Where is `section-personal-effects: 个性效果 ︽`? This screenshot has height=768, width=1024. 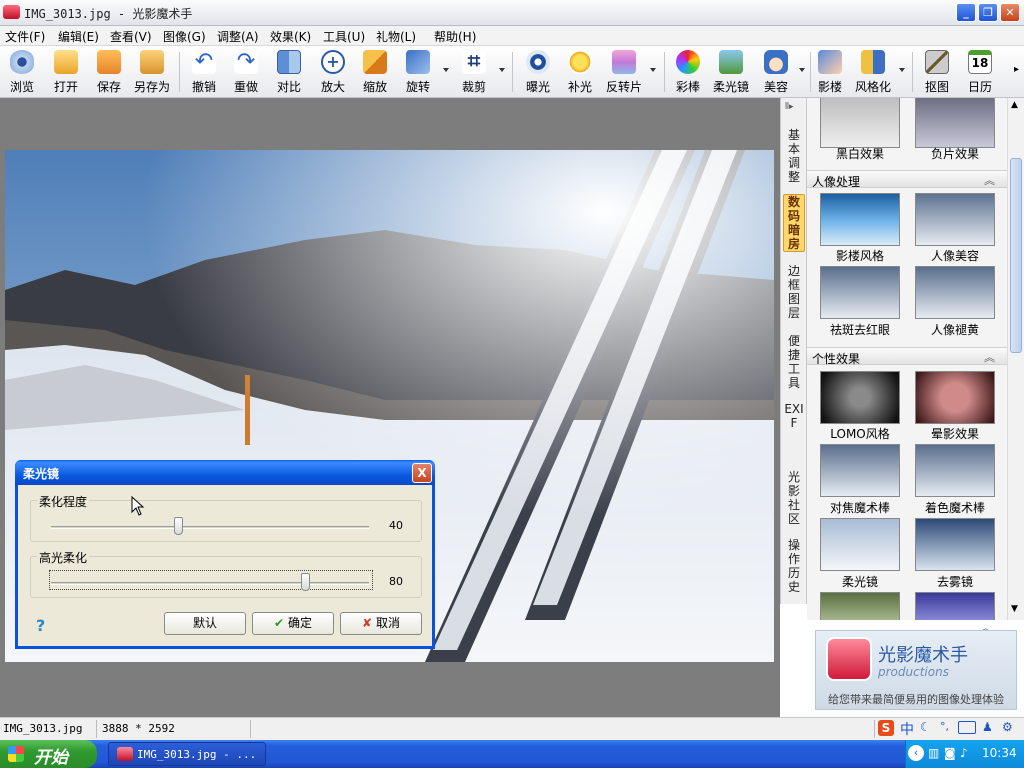 section-personal-effects: 个性效果 ︽ is located at coordinates (907, 356).